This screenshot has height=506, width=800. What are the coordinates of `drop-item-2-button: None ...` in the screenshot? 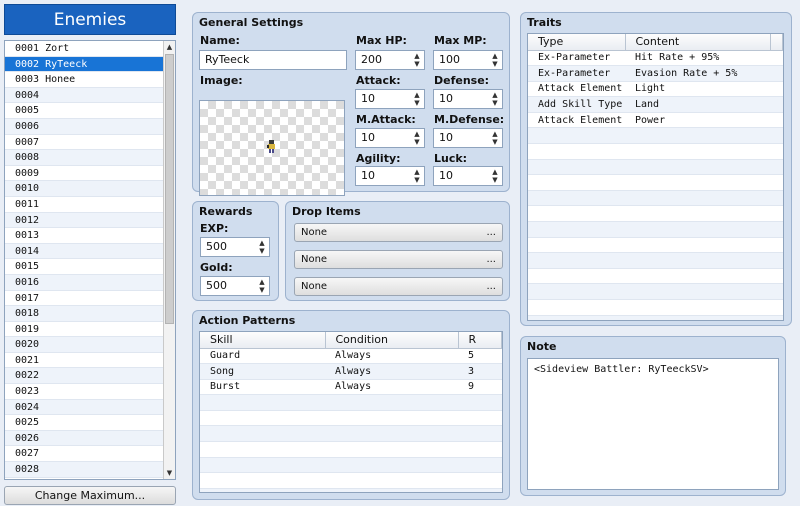 It's located at (398, 259).